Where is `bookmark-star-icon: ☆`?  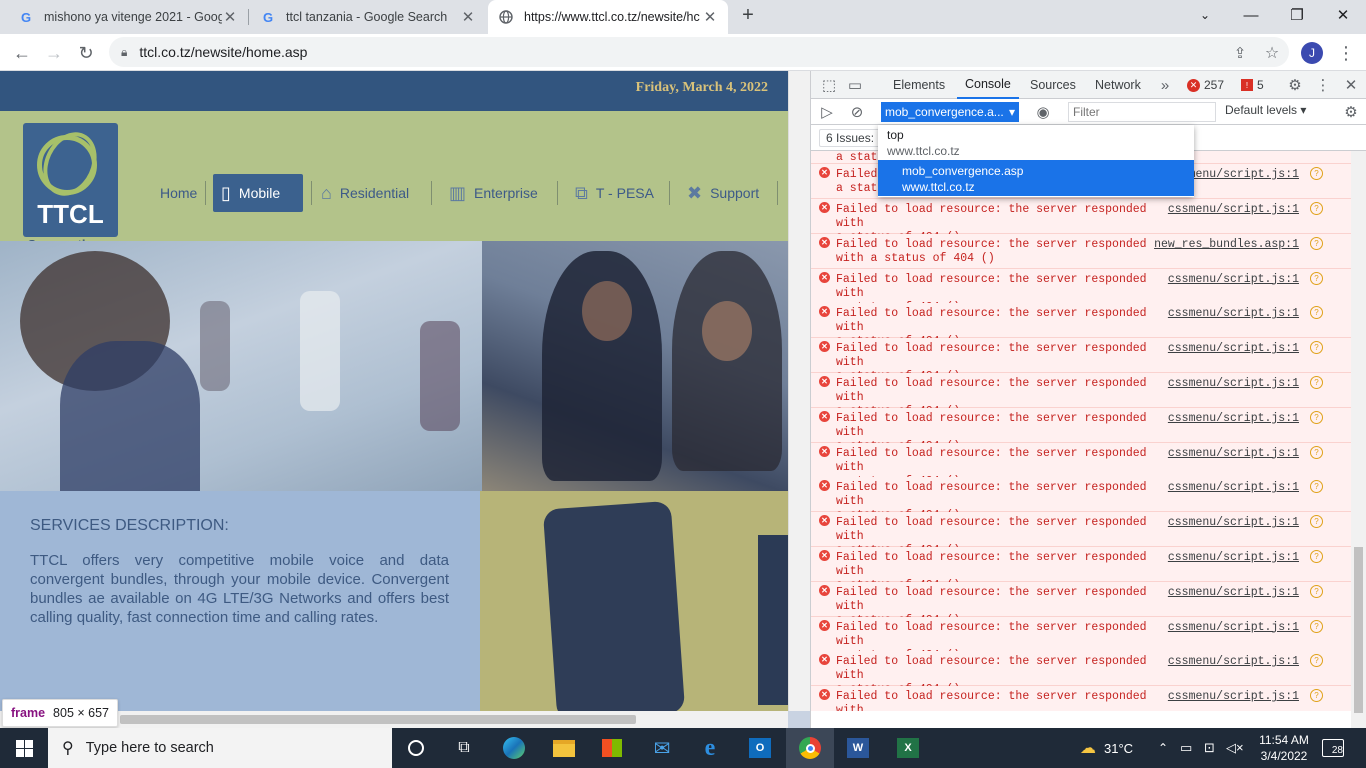 bookmark-star-icon: ☆ is located at coordinates (1272, 53).